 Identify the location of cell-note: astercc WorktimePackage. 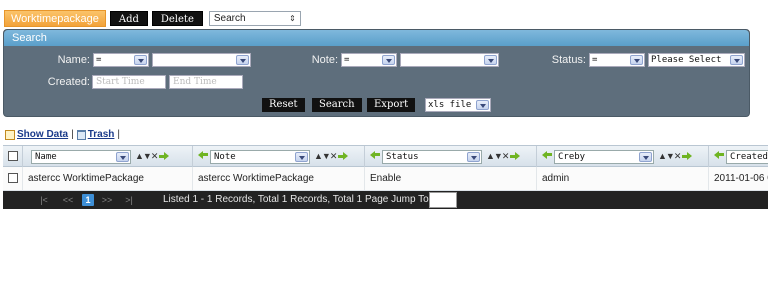
(278, 178).